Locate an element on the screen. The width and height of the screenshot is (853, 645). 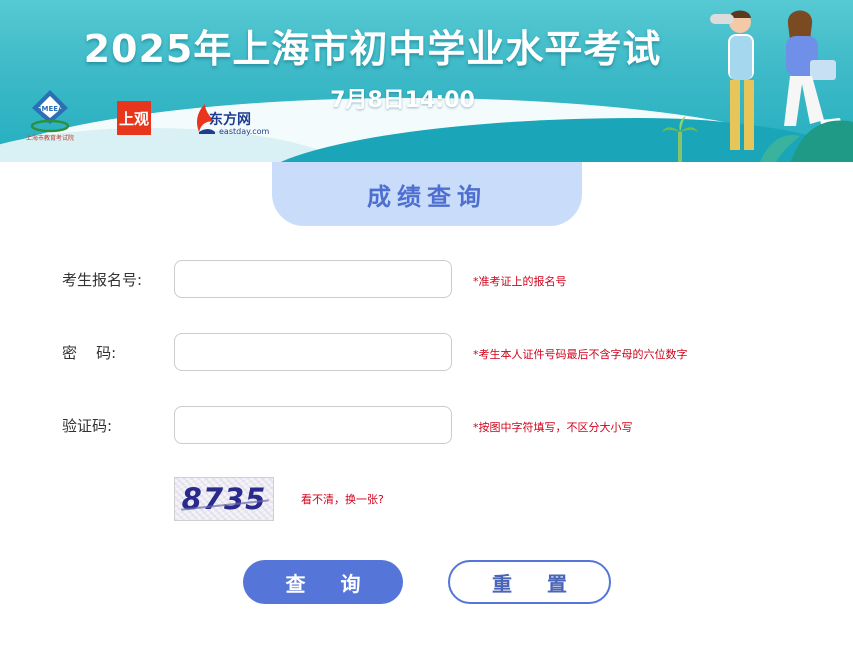
reg-no-label: 考生报名号: is located at coordinates (102, 280).